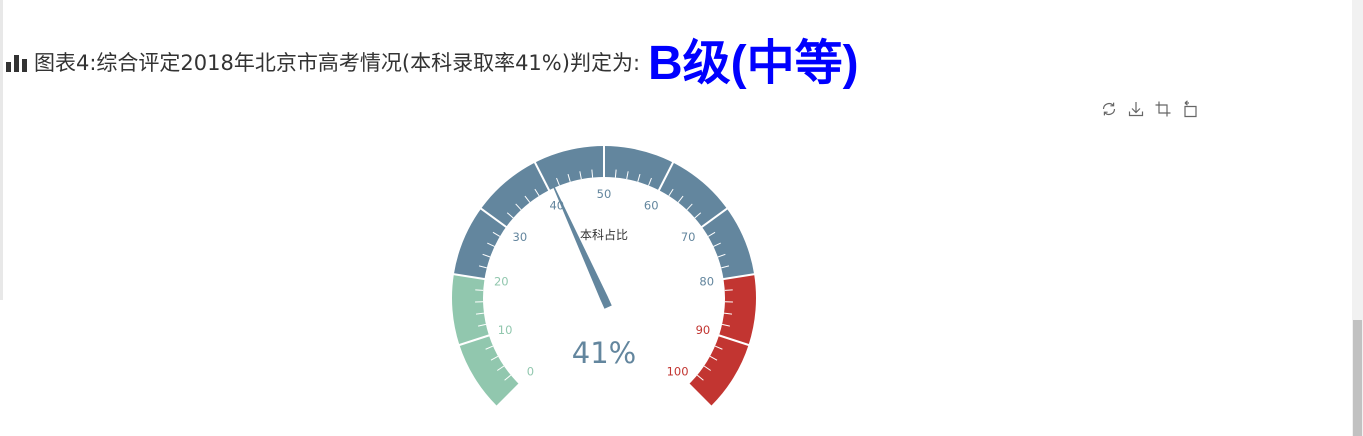  I want to click on gauge-split-lines, so click(604, 246).